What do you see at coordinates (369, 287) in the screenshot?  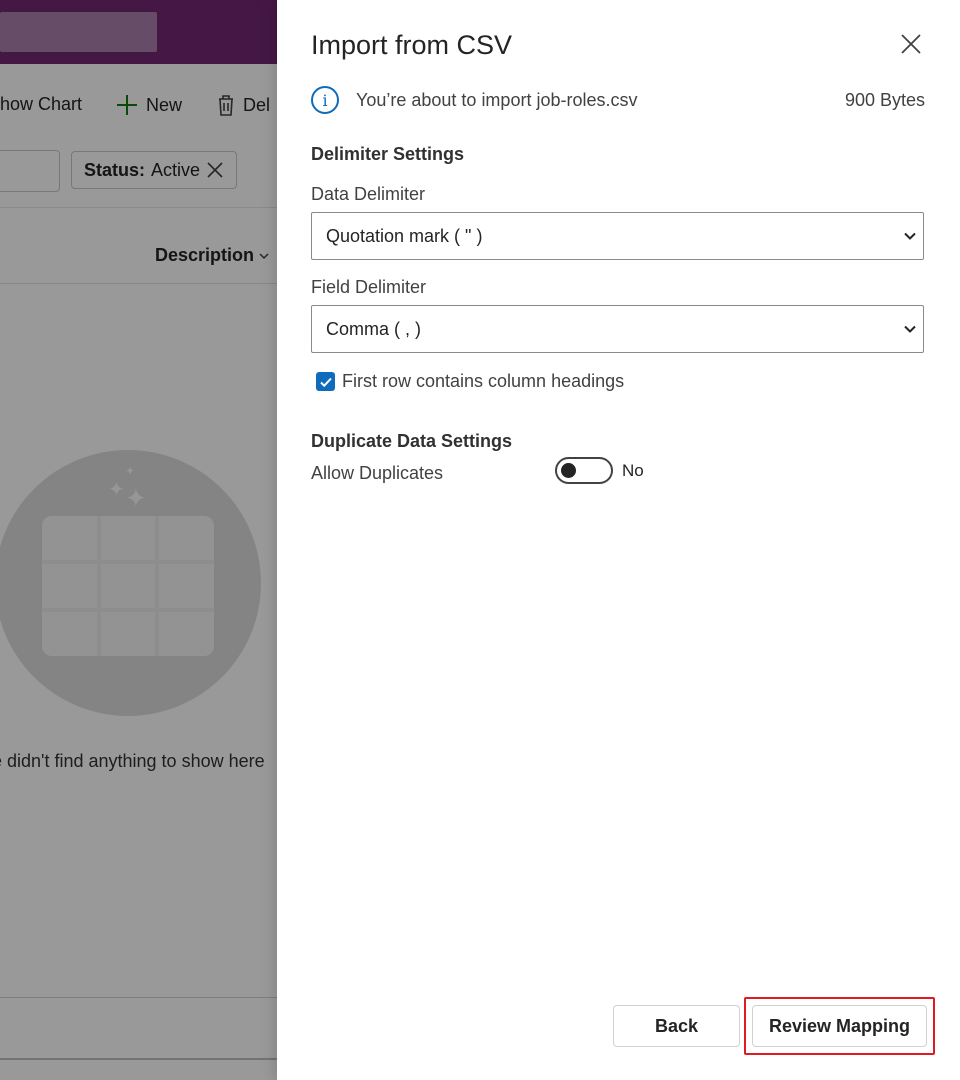 I see `field-delimiter-label: Field Delimiter` at bounding box center [369, 287].